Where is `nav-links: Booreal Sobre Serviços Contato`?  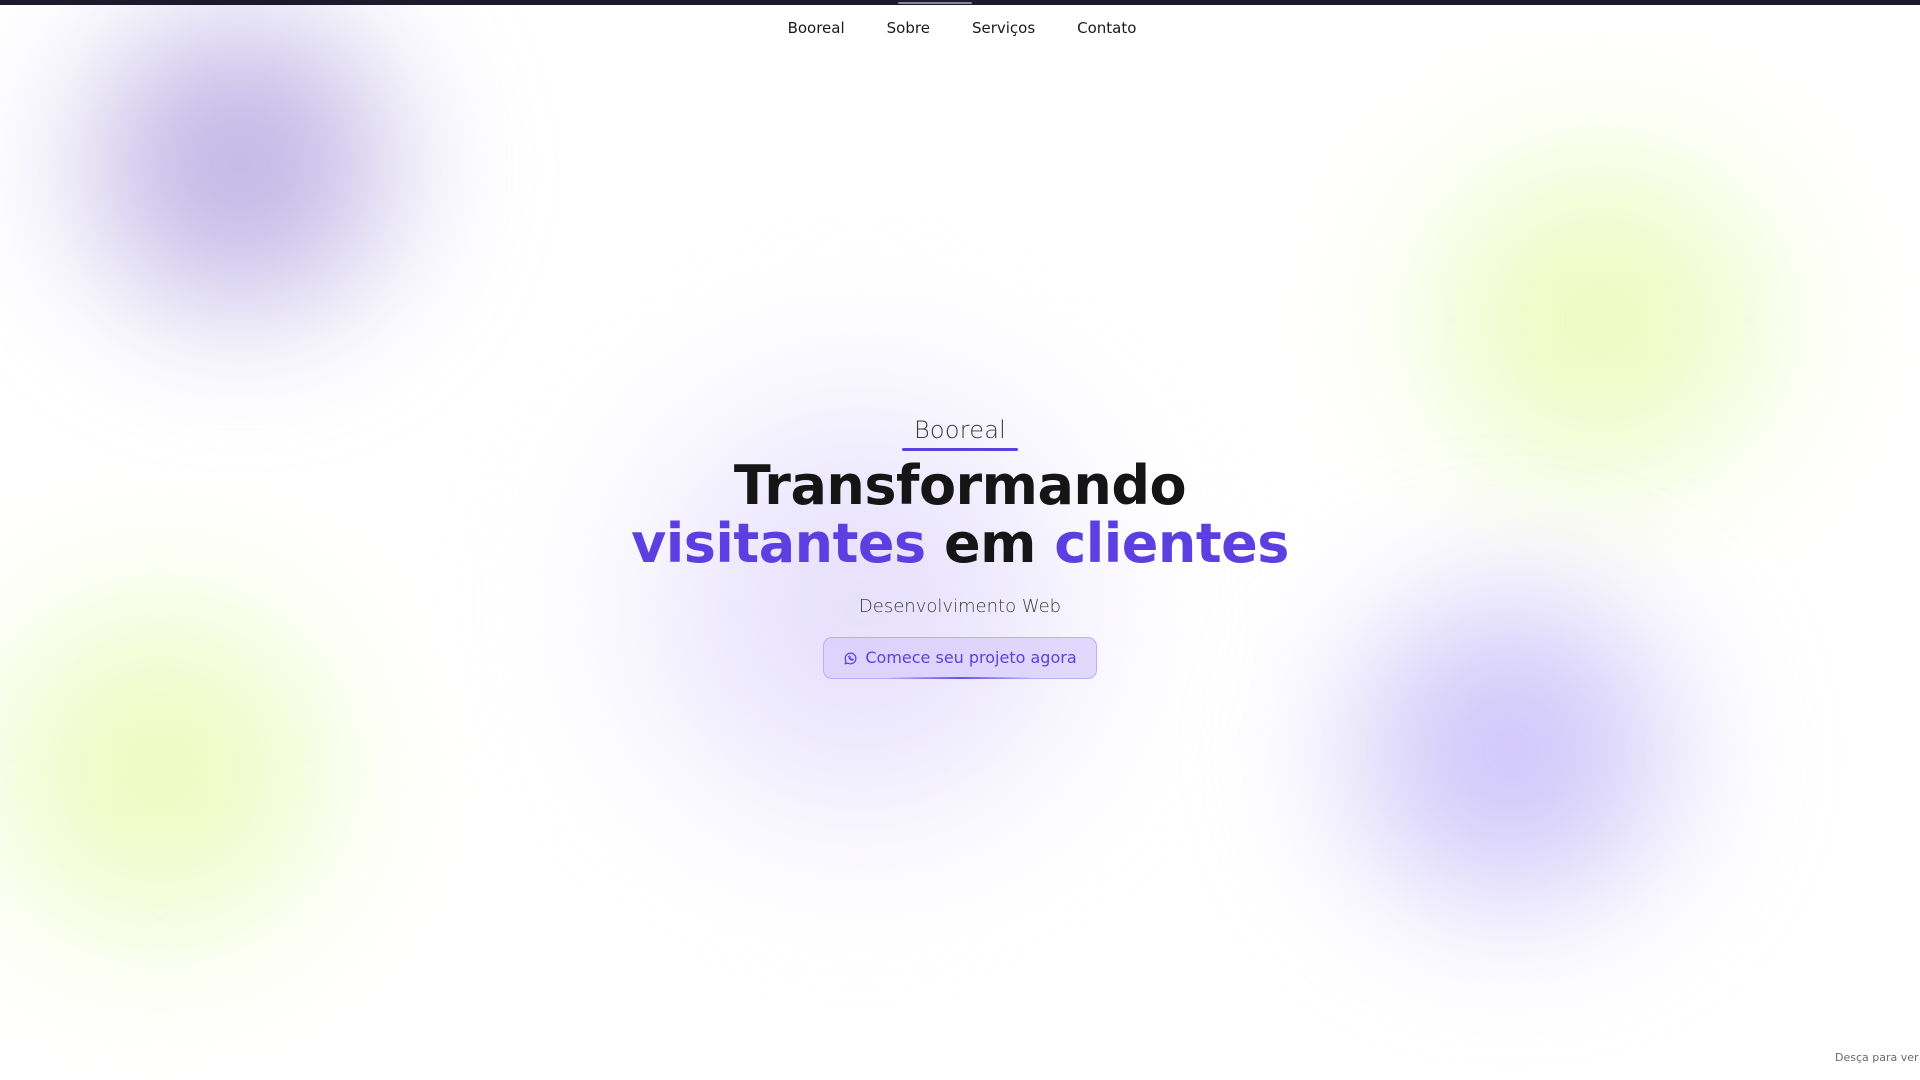 nav-links: Booreal Sobre Serviços Contato is located at coordinates (962, 28).